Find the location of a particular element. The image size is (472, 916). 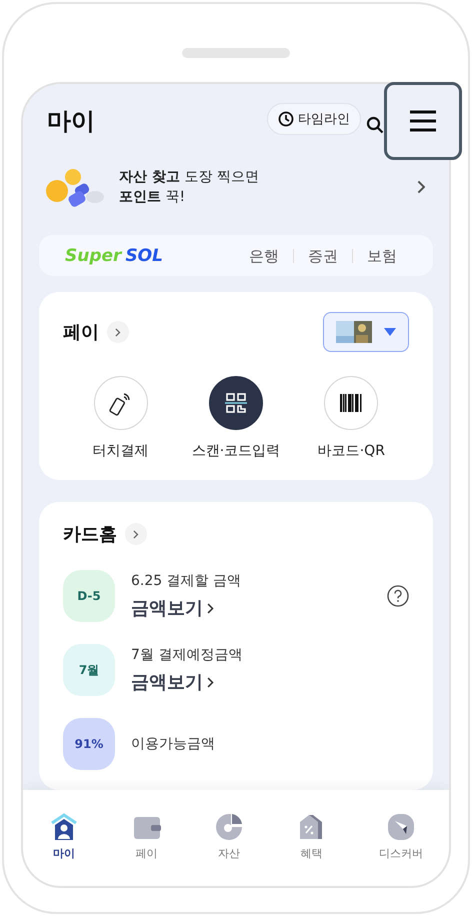

nav-tab: 디스커버 is located at coordinates (400, 836).